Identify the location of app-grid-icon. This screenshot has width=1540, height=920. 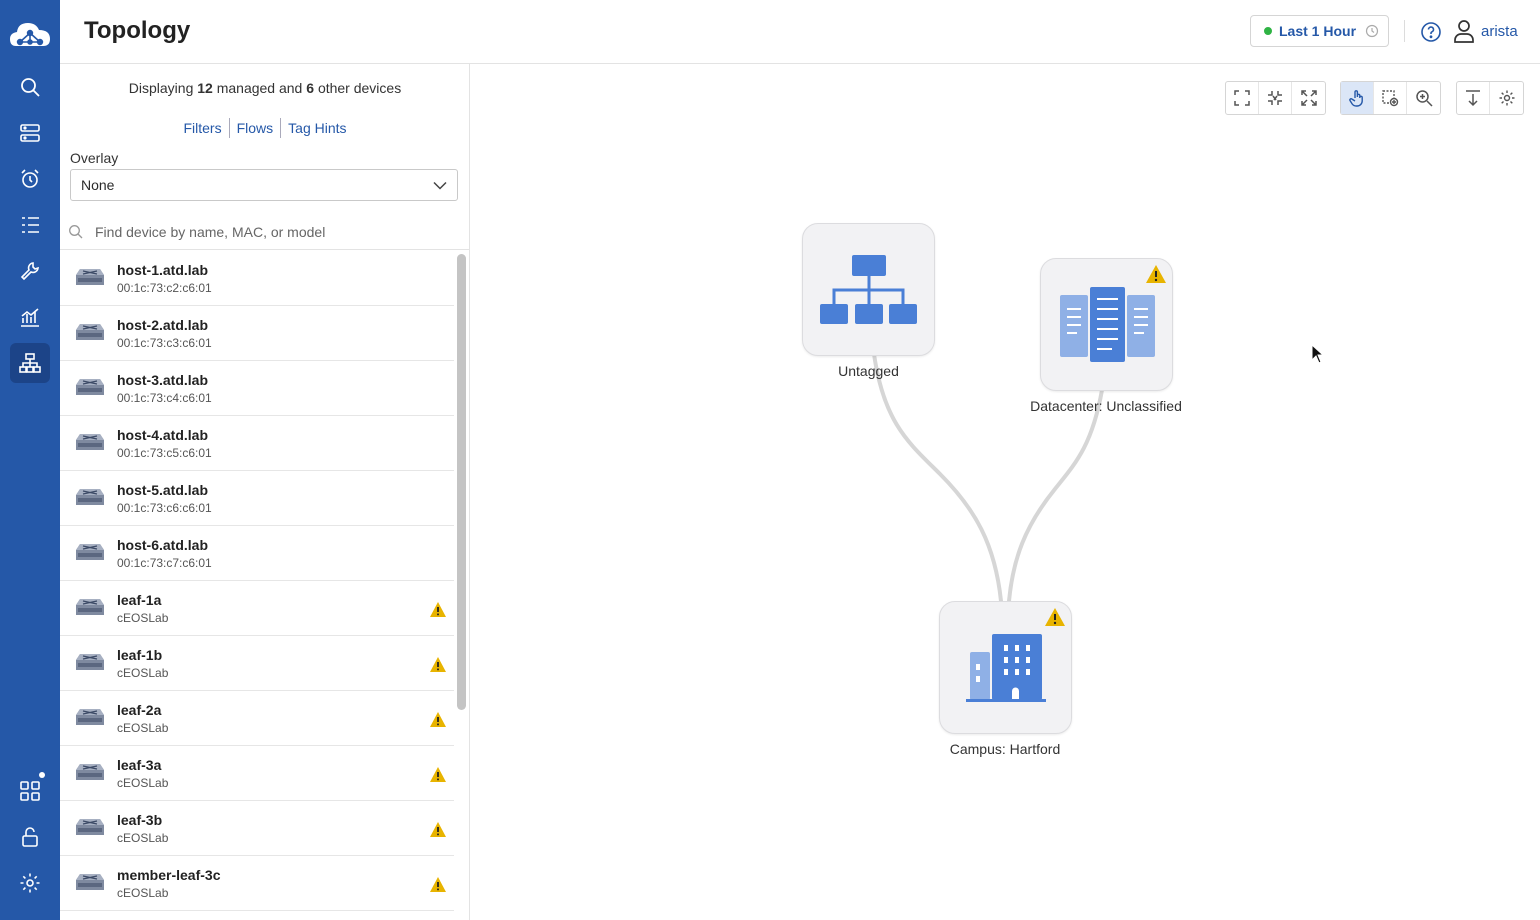
(30, 791).